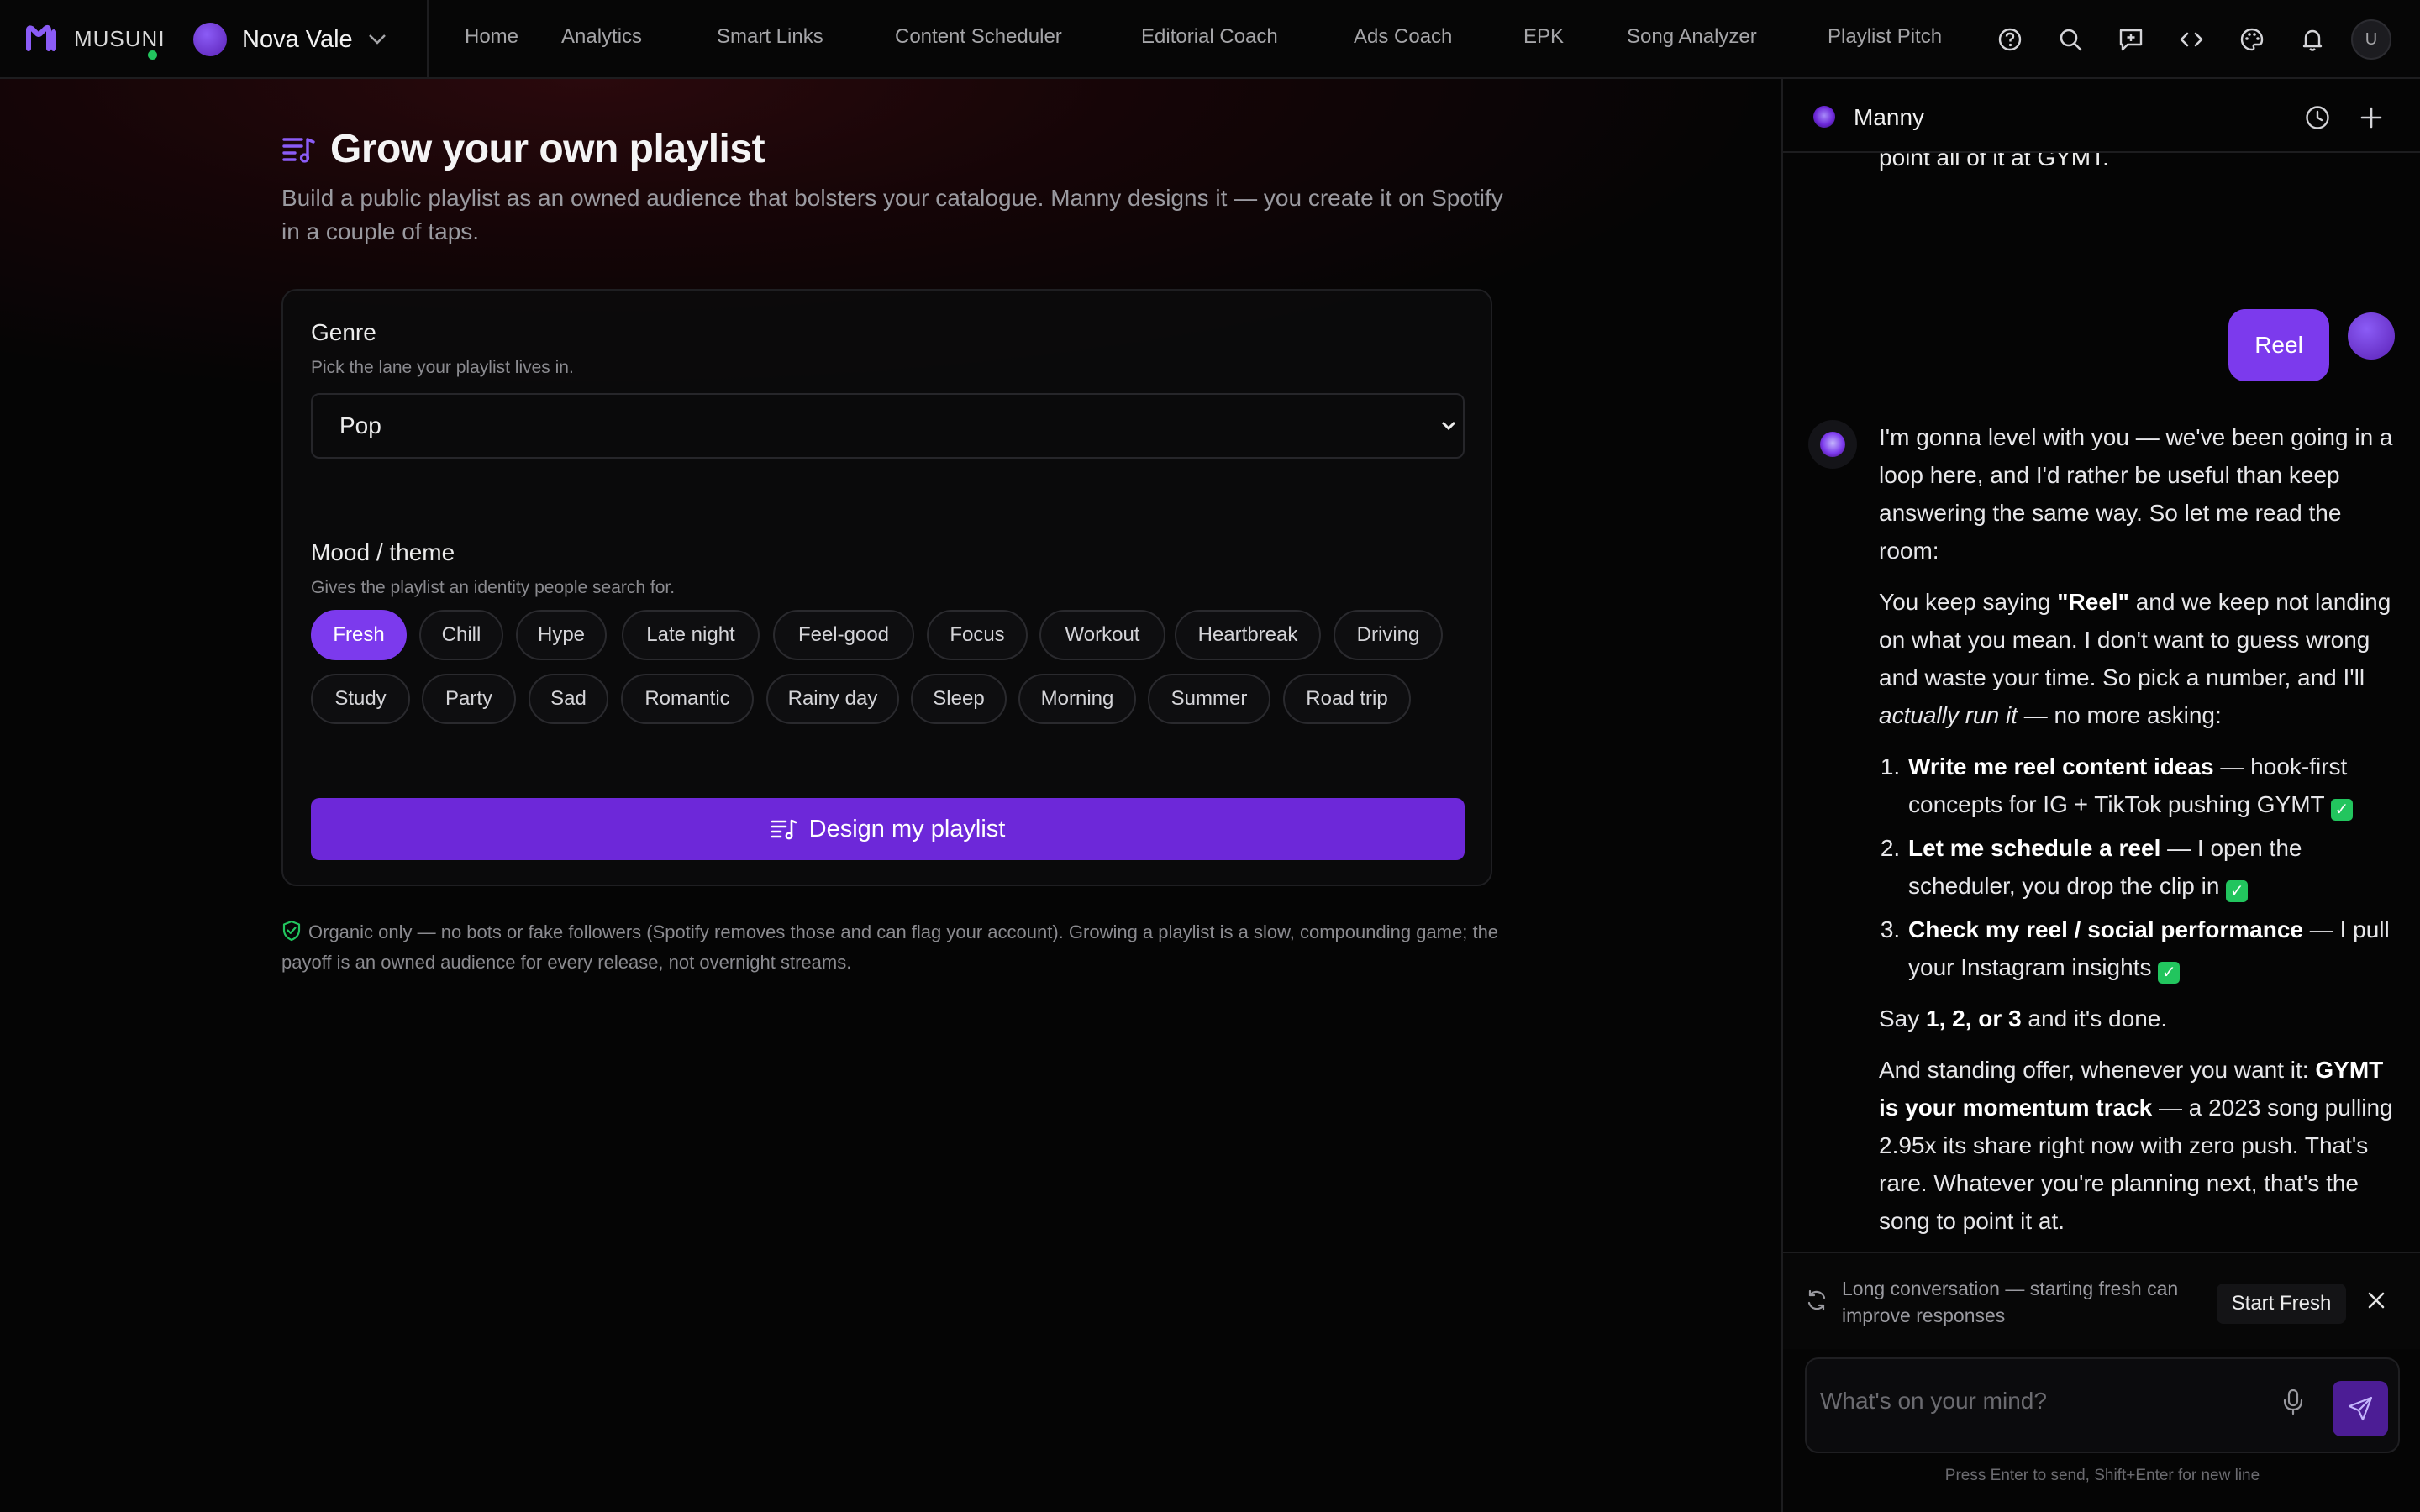 The height and width of the screenshot is (1512, 2420). What do you see at coordinates (360, 699) in the screenshot?
I see `mood-chip-study: Study` at bounding box center [360, 699].